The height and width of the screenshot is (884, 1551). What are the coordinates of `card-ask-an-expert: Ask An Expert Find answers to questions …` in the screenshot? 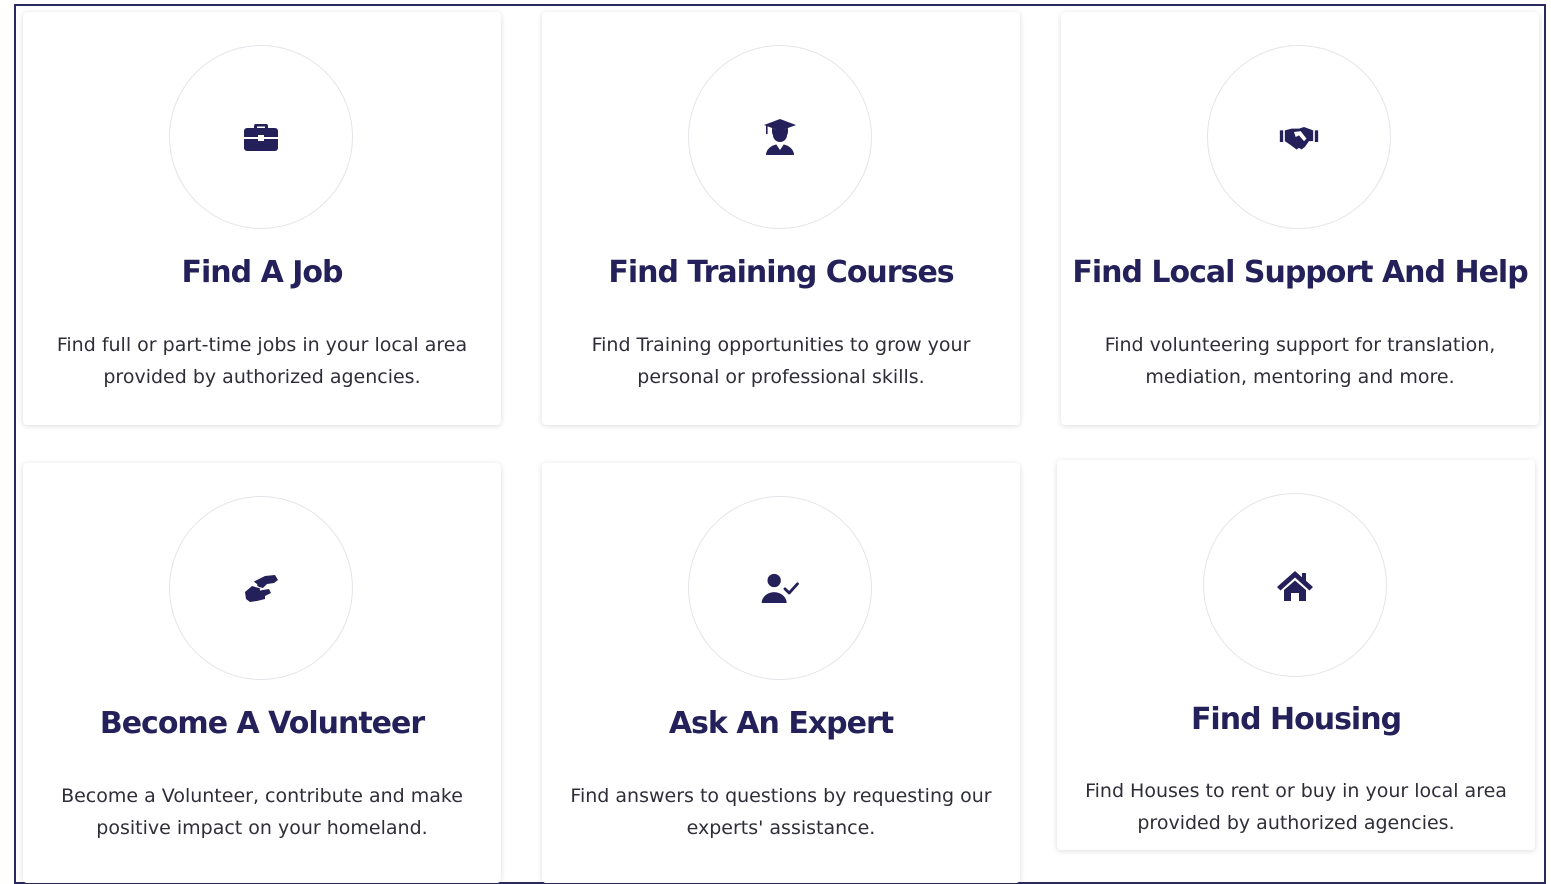 It's located at (781, 673).